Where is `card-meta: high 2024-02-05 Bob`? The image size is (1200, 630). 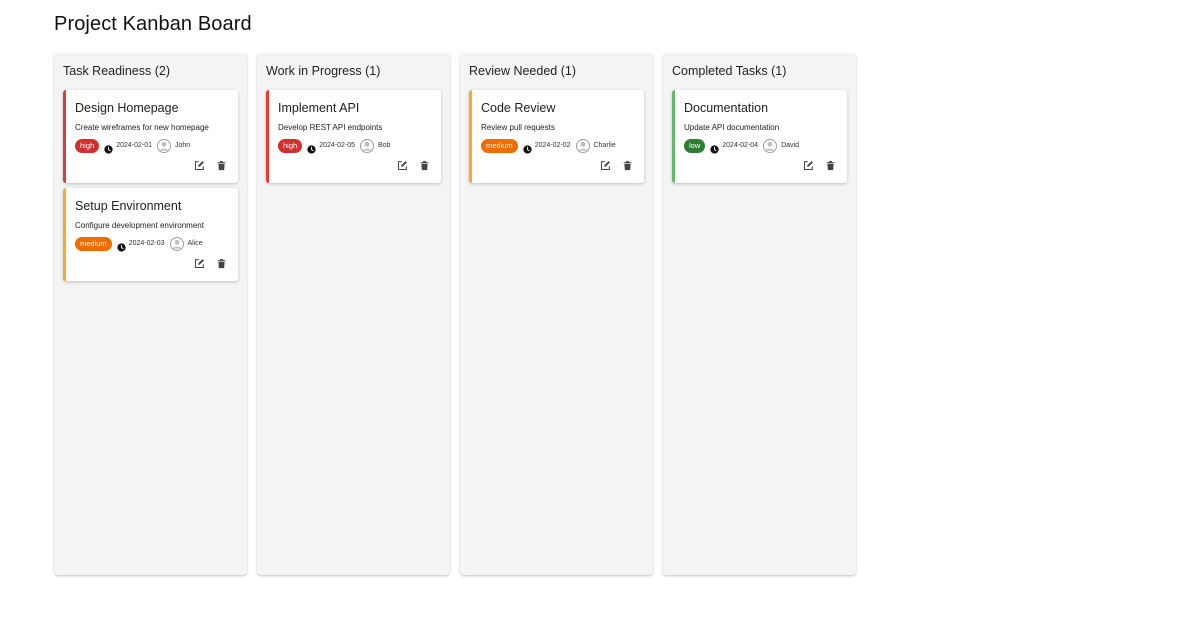
card-meta: high 2024-02-05 Bob is located at coordinates (334, 146).